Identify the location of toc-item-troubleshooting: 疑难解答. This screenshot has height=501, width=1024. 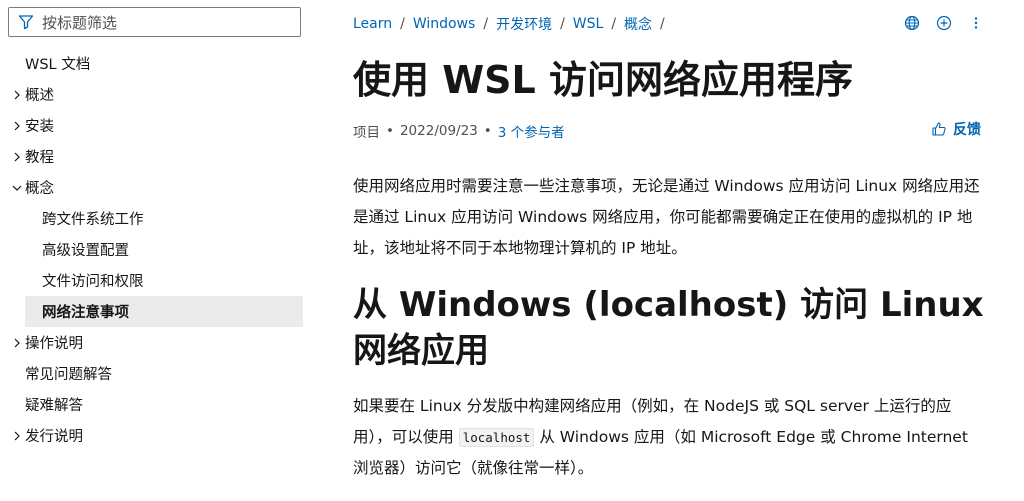
(156, 404).